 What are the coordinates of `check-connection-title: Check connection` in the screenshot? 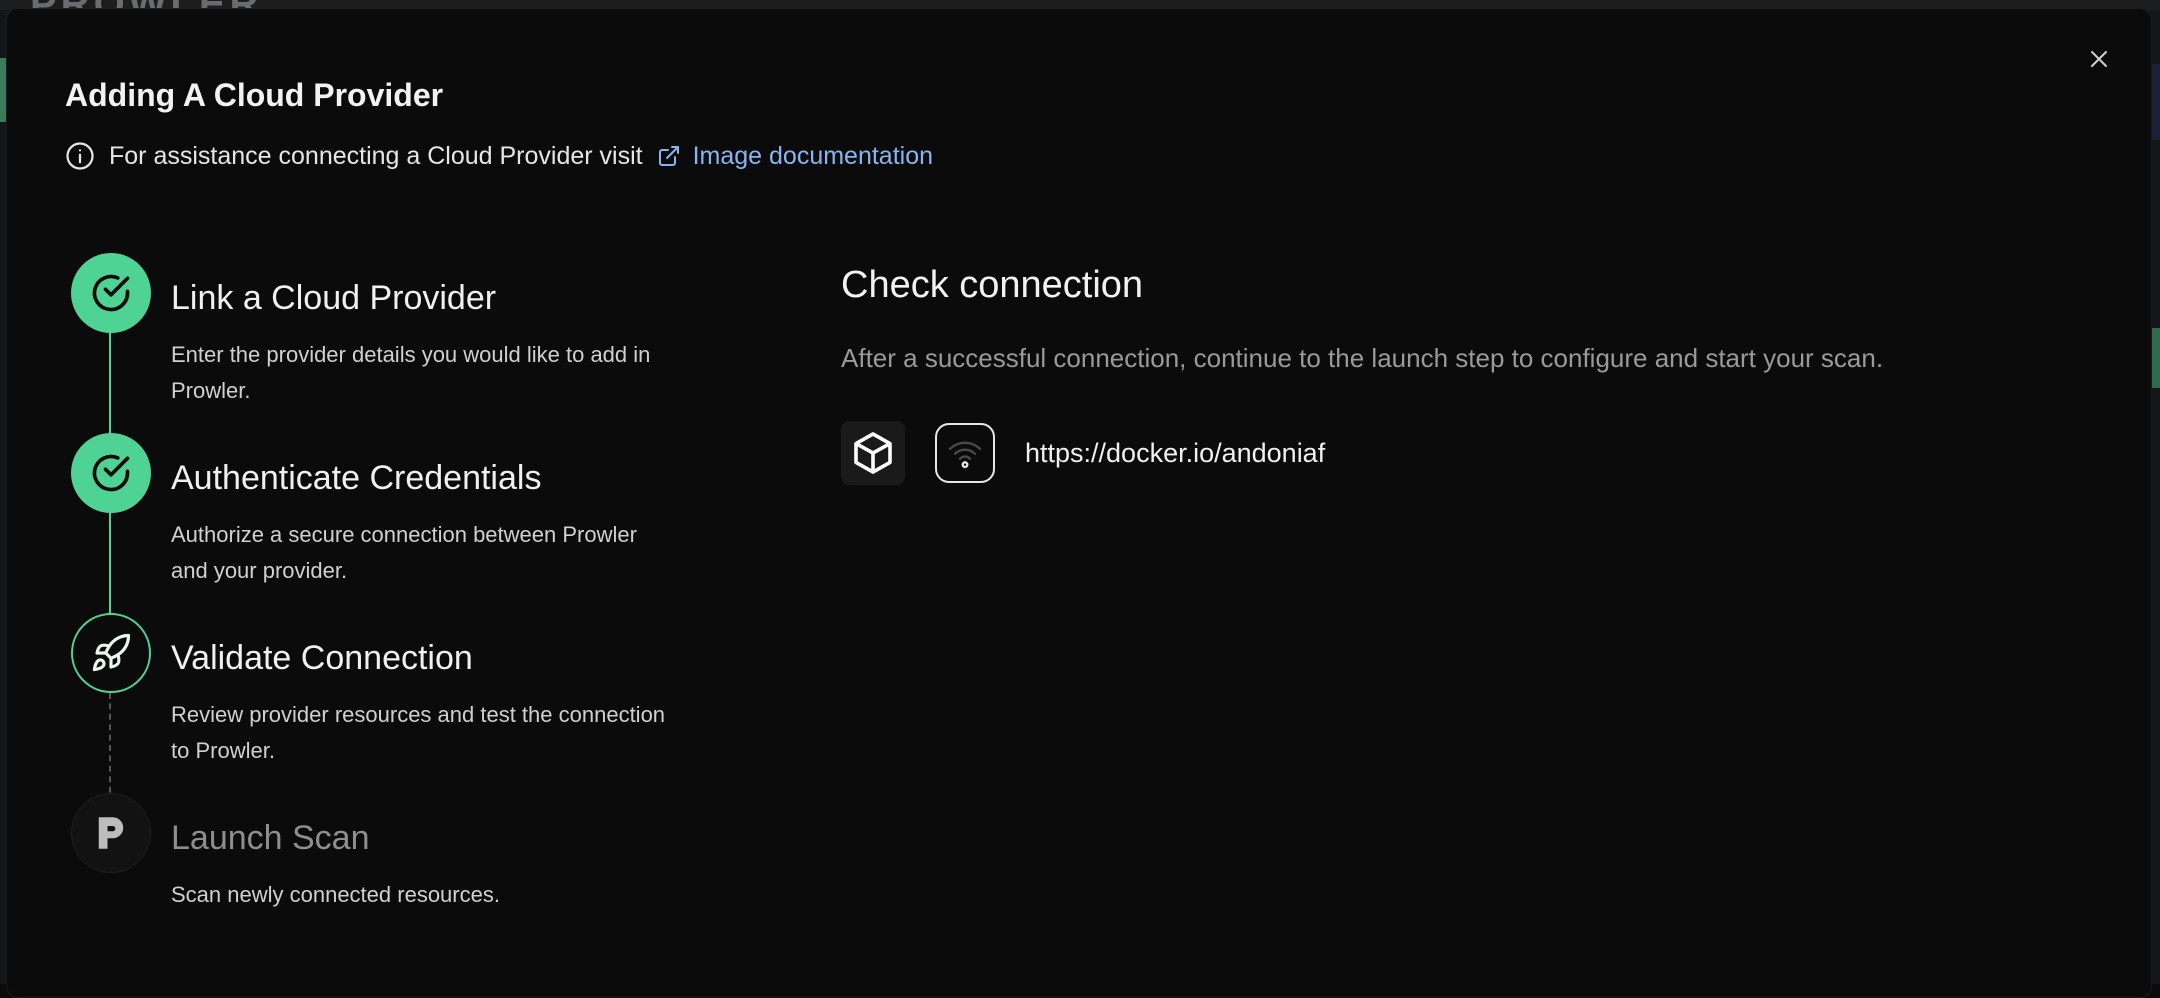 It's located at (992, 285).